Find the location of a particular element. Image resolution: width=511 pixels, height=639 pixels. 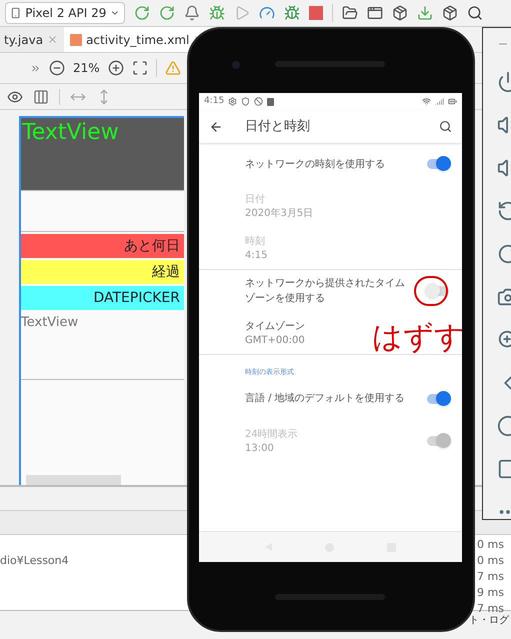

setting-title: 時刻 is located at coordinates (255, 241).